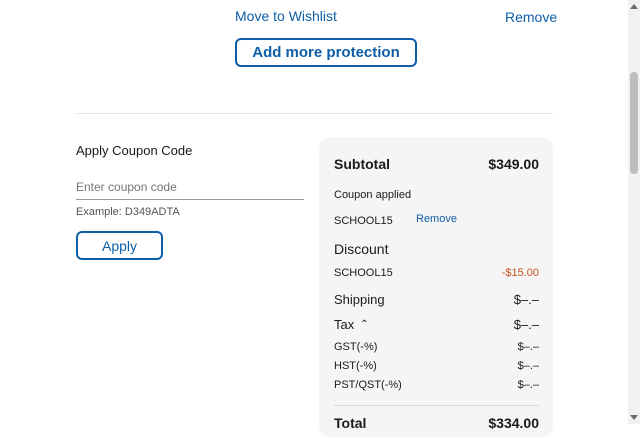  What do you see at coordinates (368, 385) in the screenshot?
I see `pst-qst-label: PST/QST(-%)` at bounding box center [368, 385].